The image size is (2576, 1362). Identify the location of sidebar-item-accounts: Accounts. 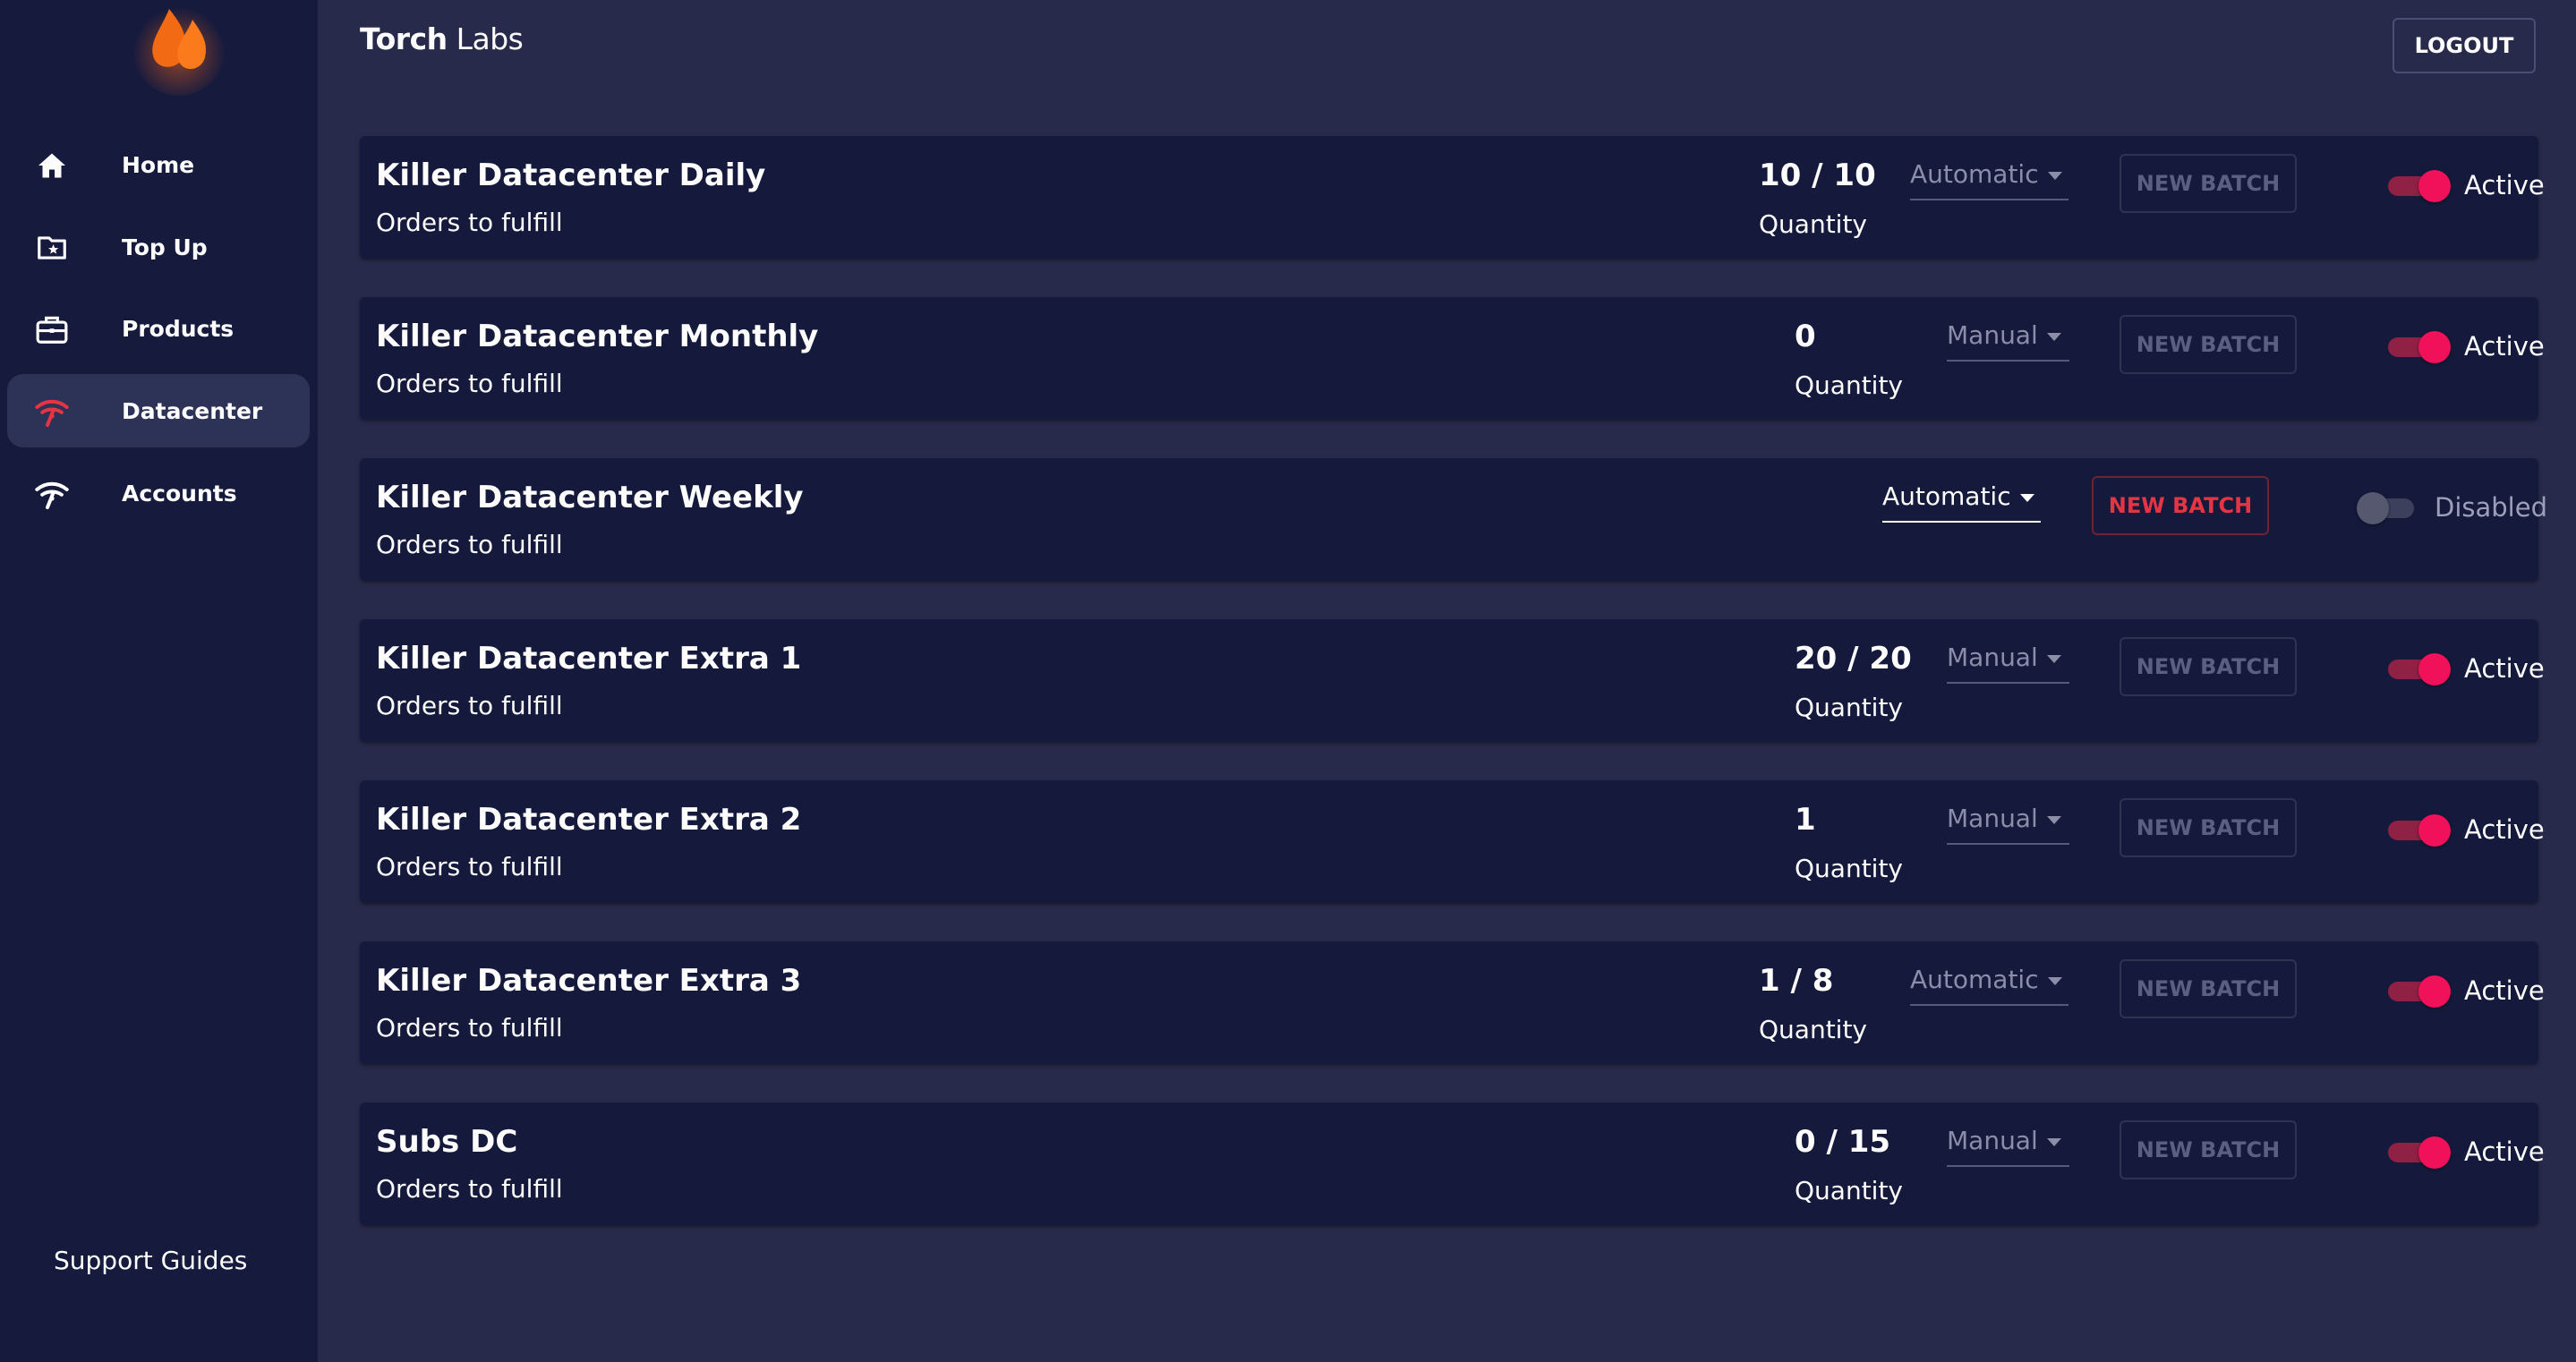
(158, 493).